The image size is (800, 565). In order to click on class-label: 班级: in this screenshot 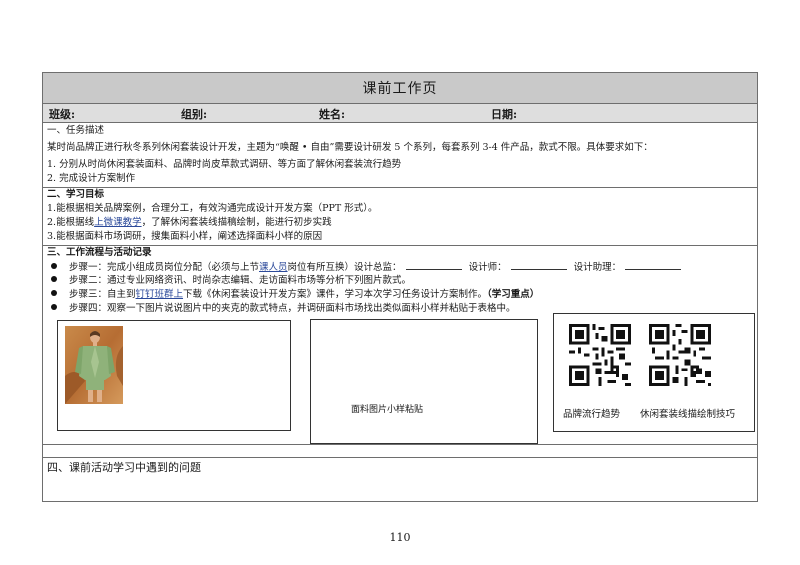, I will do `click(62, 114)`.